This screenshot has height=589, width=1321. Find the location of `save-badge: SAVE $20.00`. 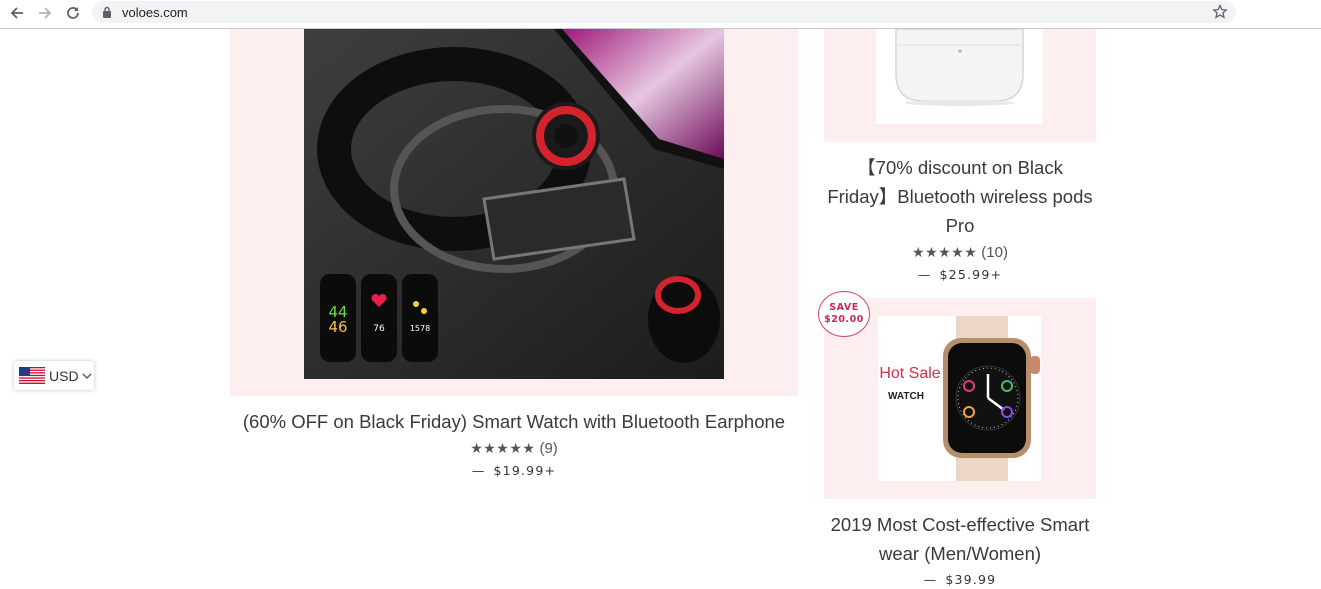

save-badge: SAVE $20.00 is located at coordinates (844, 314).